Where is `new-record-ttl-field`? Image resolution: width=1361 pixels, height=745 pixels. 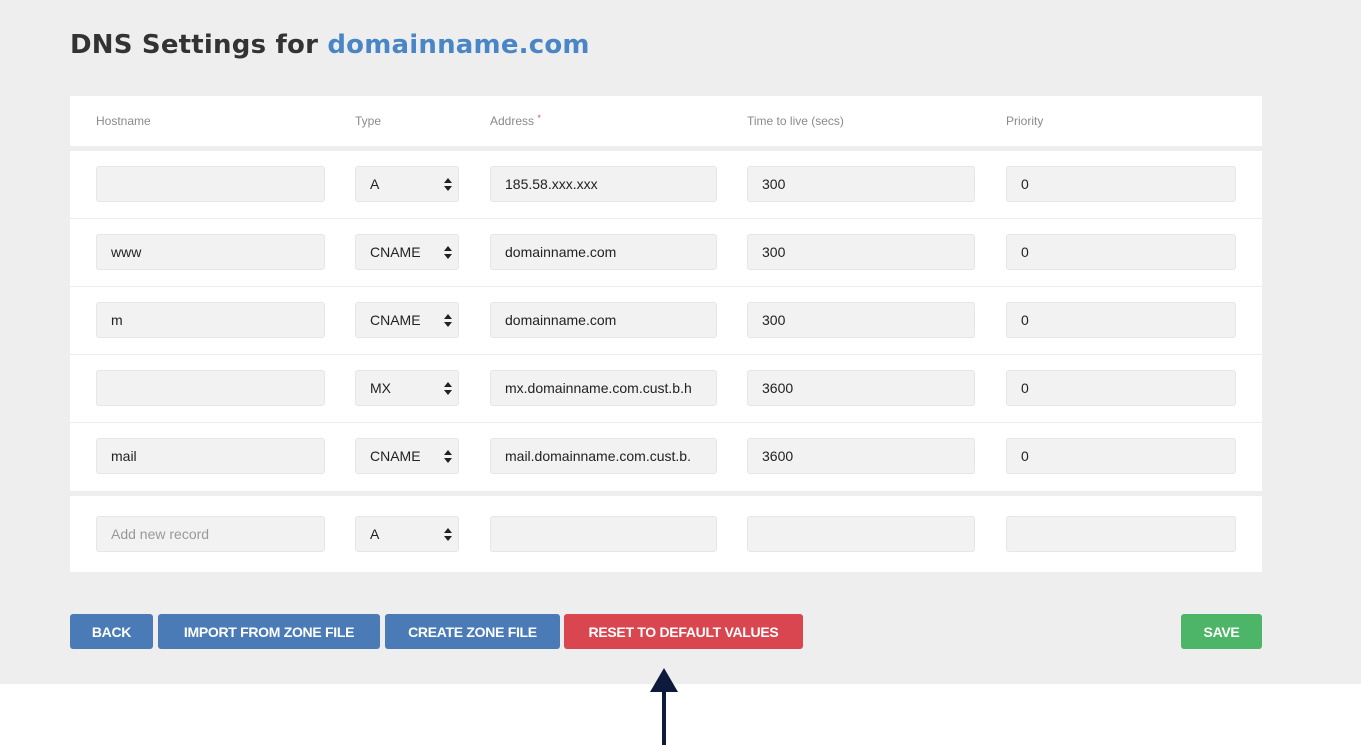
new-record-ttl-field is located at coordinates (861, 534).